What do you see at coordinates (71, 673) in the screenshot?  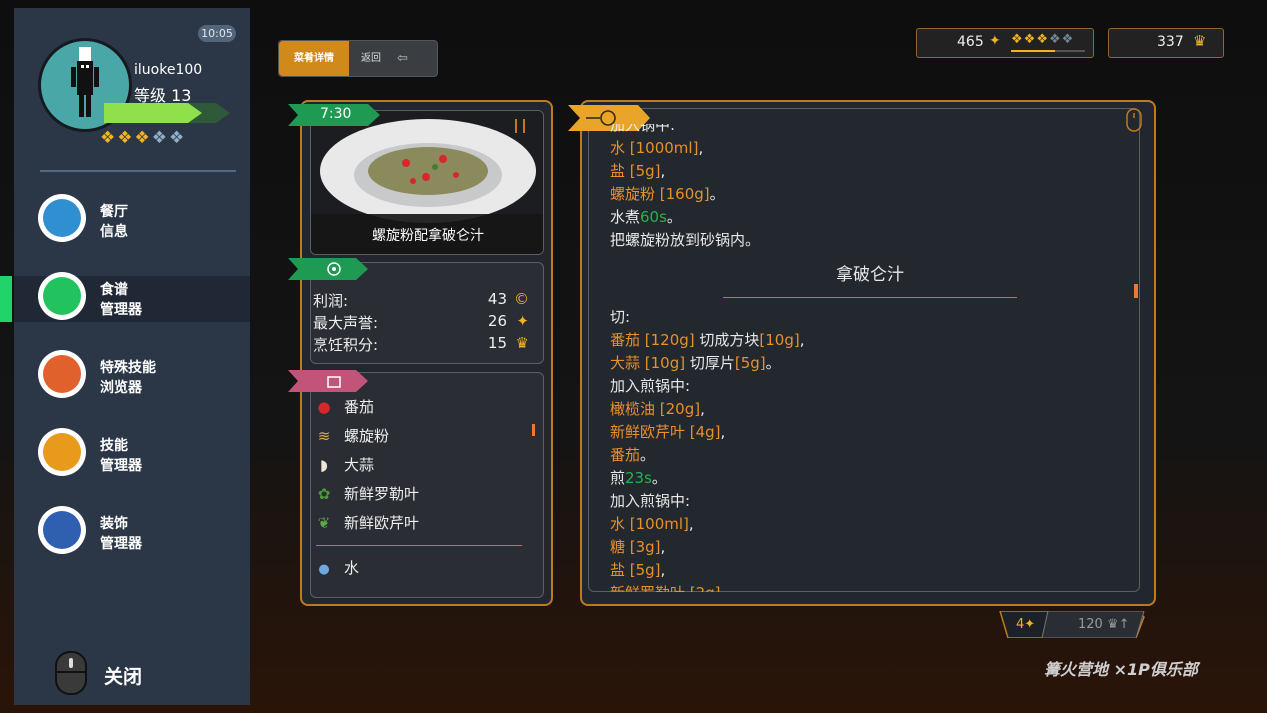 I see `mouse-icon` at bounding box center [71, 673].